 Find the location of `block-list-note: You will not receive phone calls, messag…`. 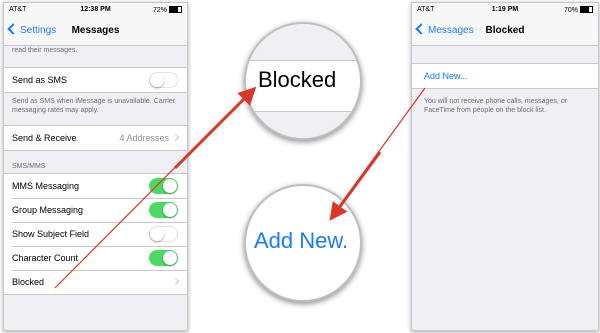

block-list-note: You will not receive phone calls, messag… is located at coordinates (495, 106).